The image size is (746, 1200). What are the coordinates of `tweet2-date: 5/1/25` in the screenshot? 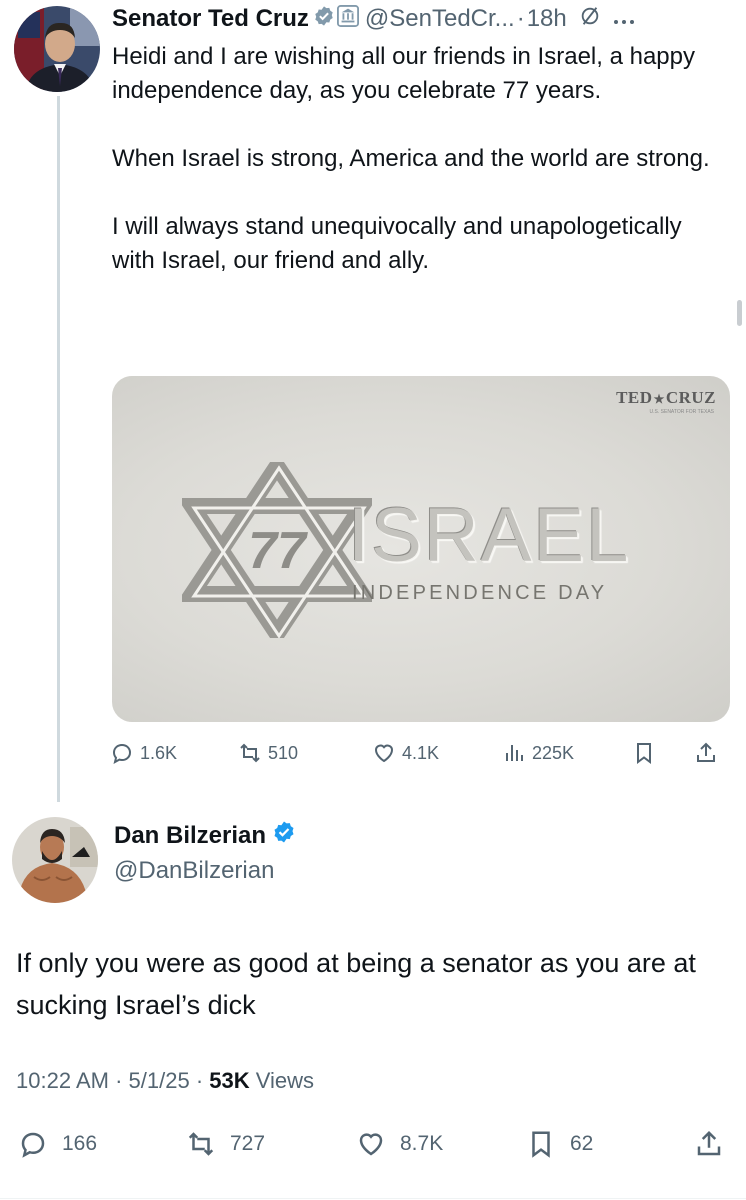 It's located at (159, 1080).